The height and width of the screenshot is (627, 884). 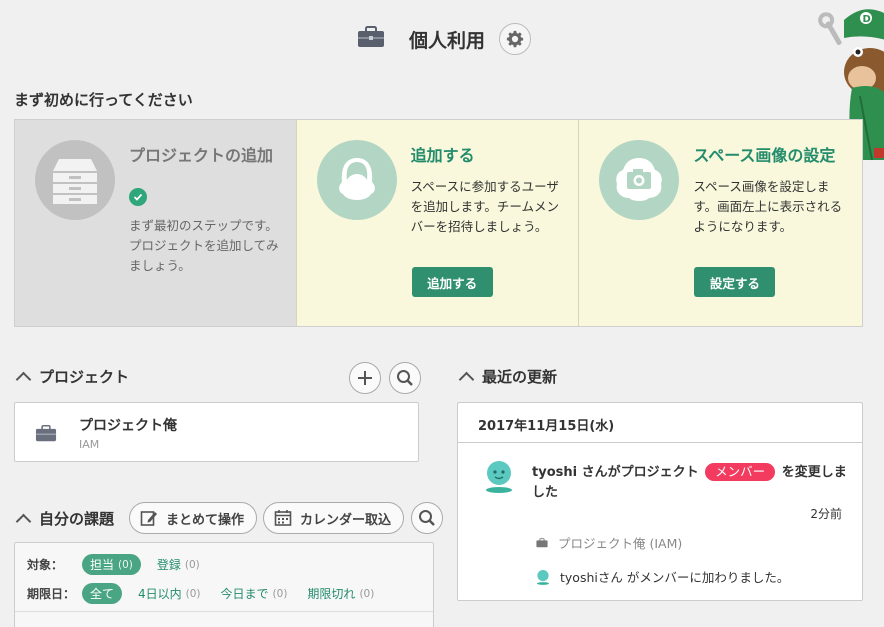 I want to click on step-description: まず最初のステップです。プロジェクトを追加してみましょう。, so click(x=204, y=245).